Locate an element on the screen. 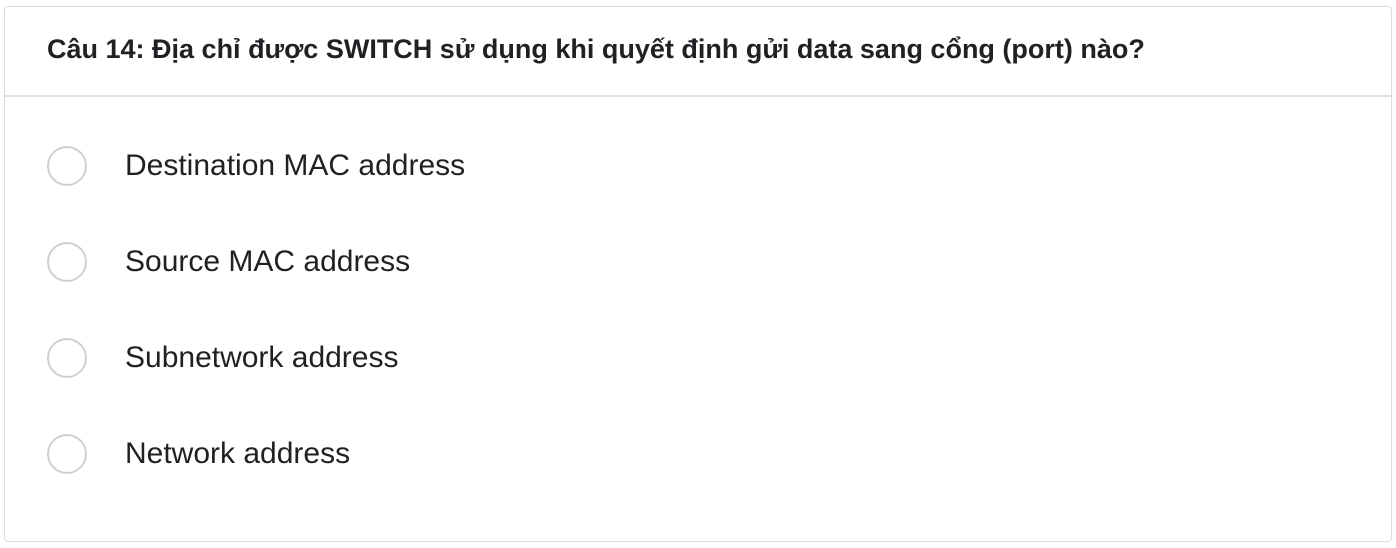 The width and height of the screenshot is (1396, 548). option-subnetwork: Subnetwork address is located at coordinates (223, 358).